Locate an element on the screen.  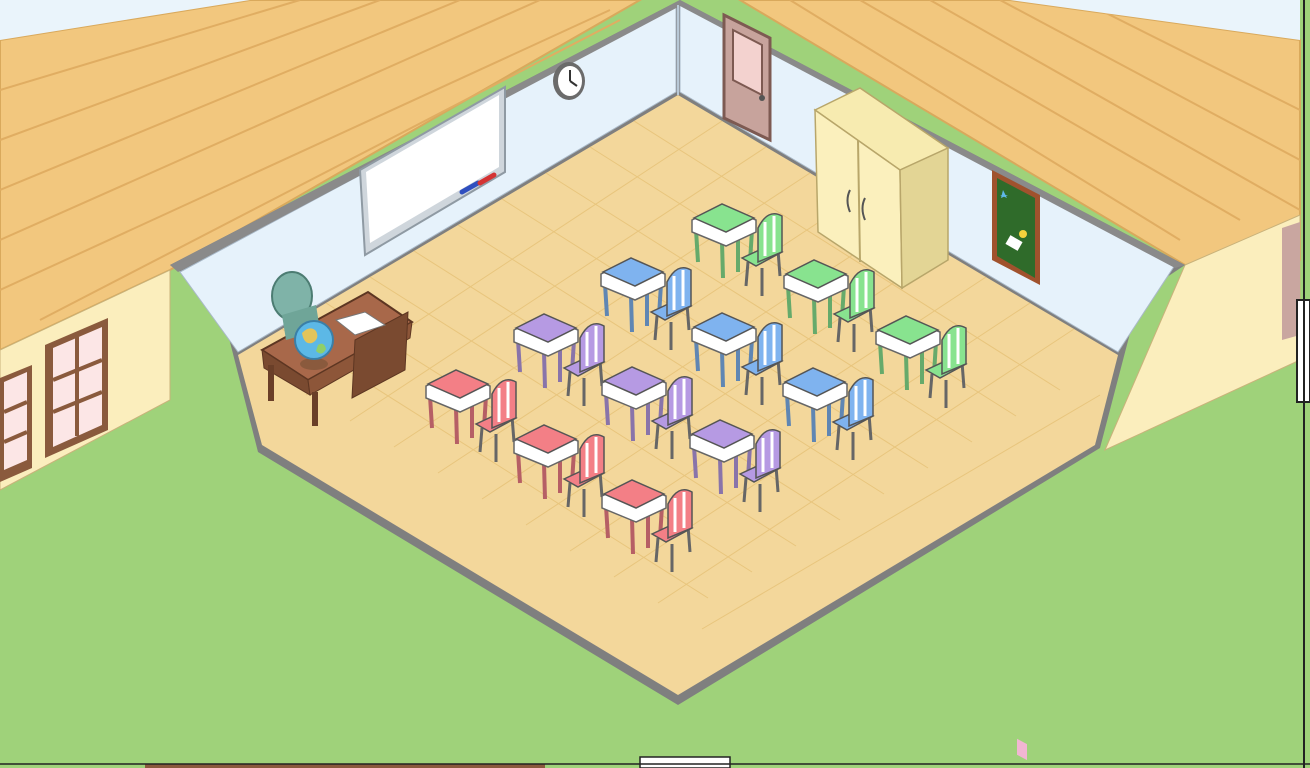
door-icon is located at coordinates (747, 77).